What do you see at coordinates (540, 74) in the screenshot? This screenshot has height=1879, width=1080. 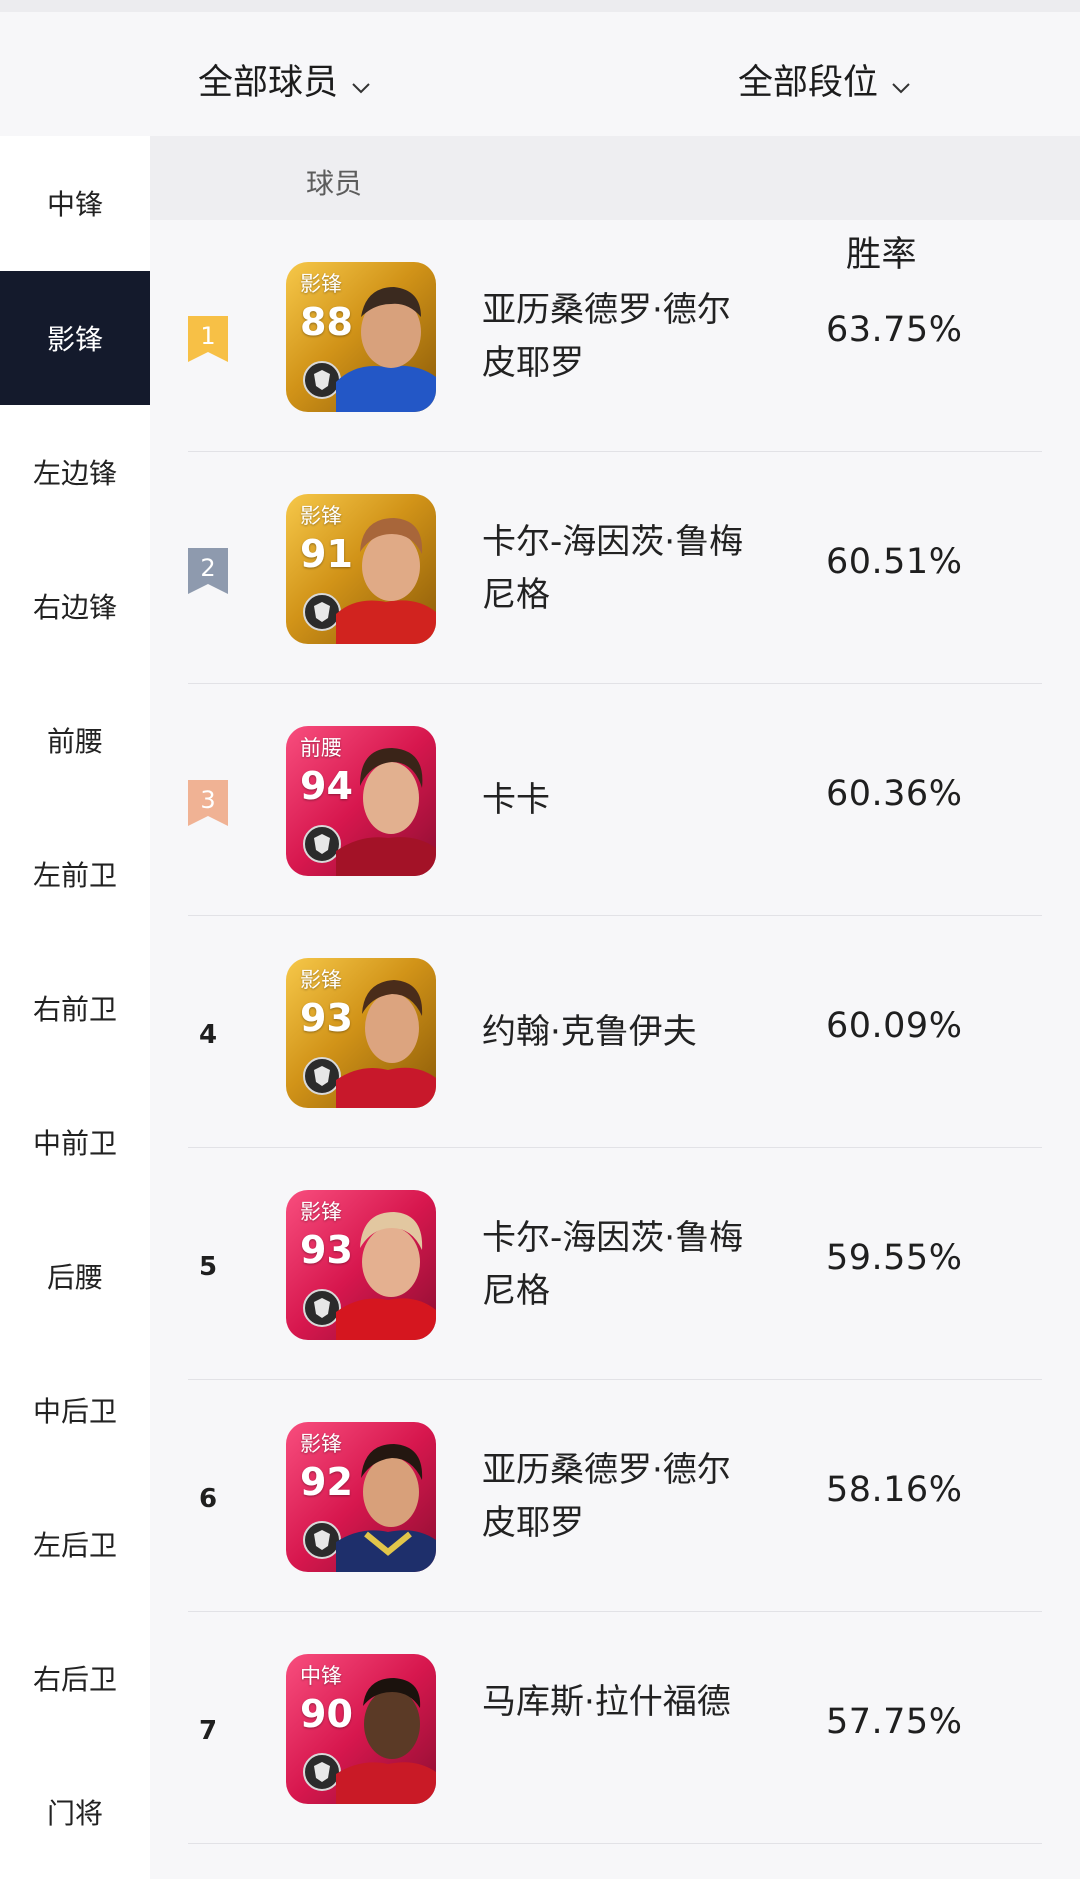 I see `filter-bar: 全部球员 全部段位` at bounding box center [540, 74].